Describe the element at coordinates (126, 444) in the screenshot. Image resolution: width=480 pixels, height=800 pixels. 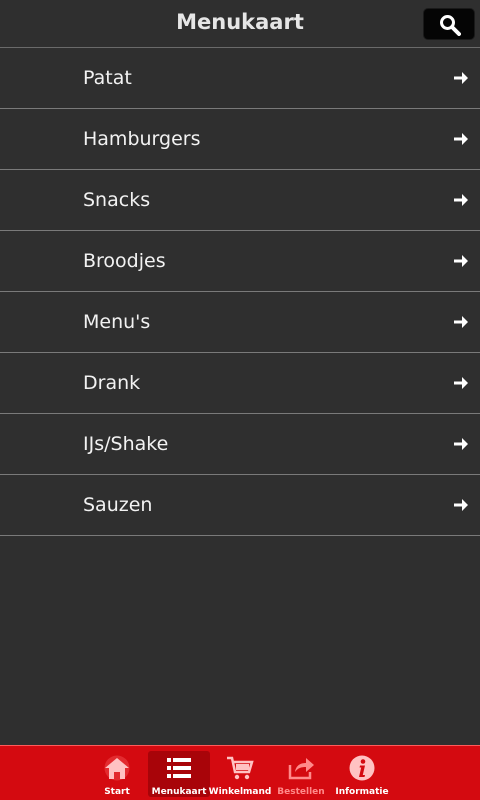
I see `menu-item-label: IJs/Shake` at that location.